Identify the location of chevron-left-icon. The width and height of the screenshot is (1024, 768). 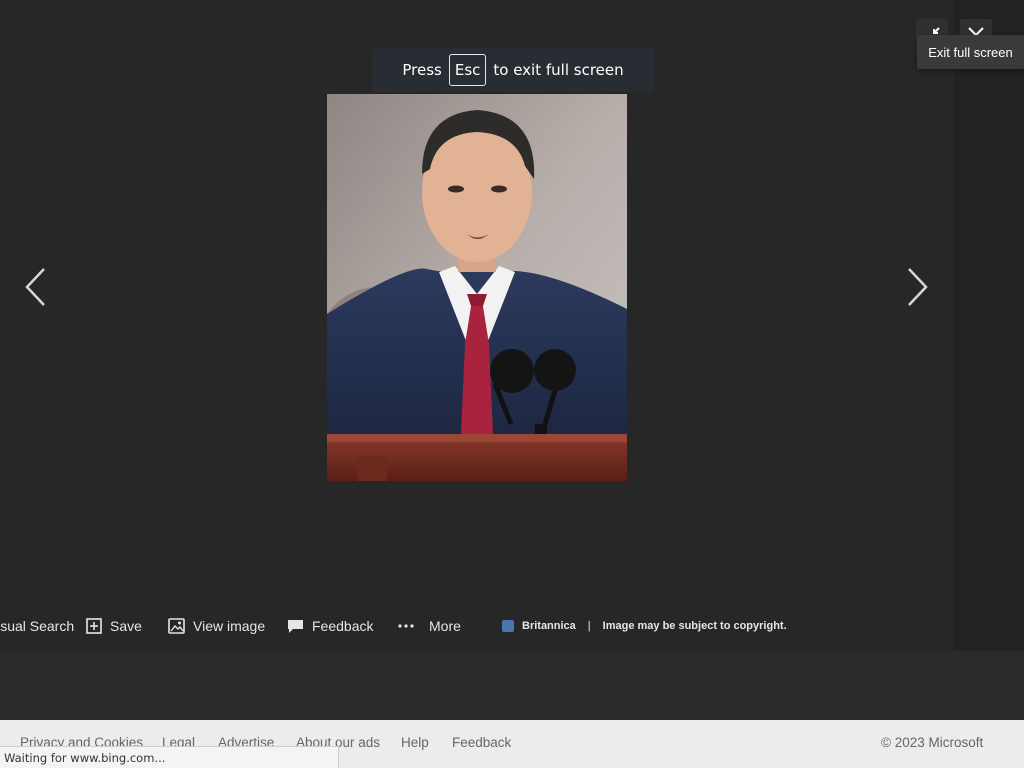
(35, 287).